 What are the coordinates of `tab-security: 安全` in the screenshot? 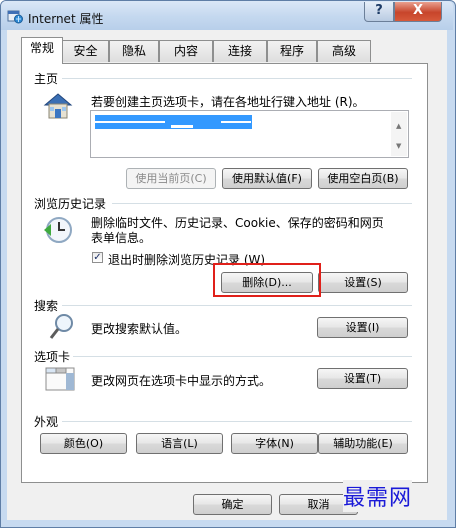 It's located at (85, 51).